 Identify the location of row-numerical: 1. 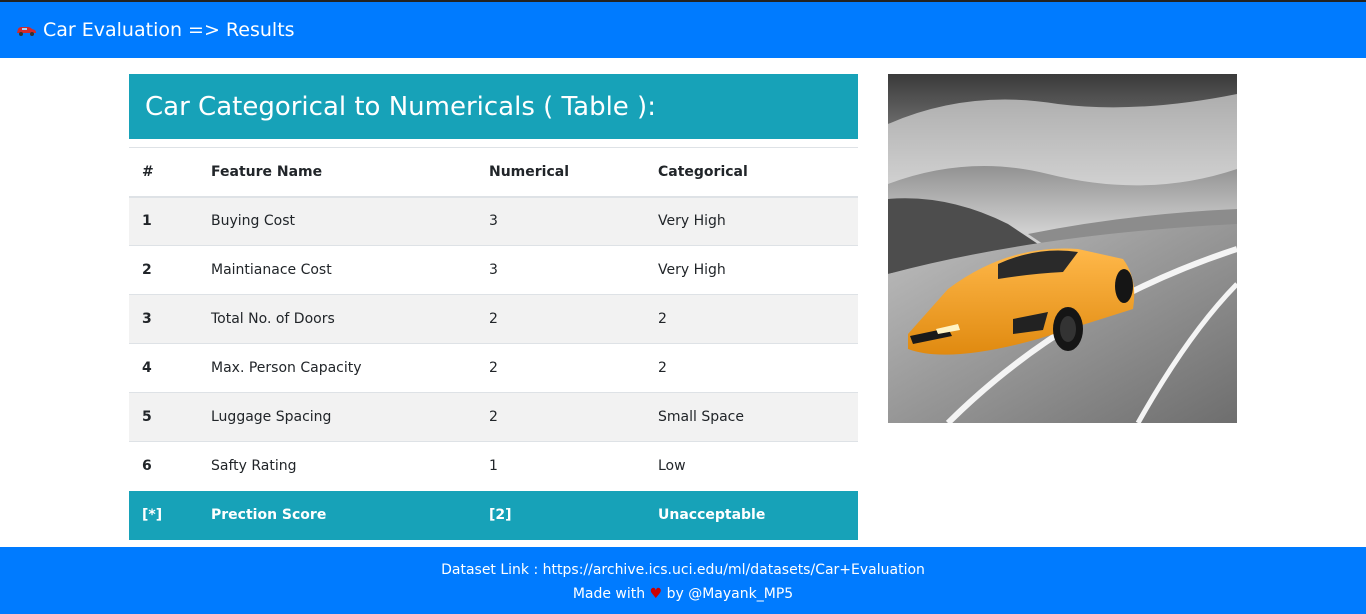
(560, 466).